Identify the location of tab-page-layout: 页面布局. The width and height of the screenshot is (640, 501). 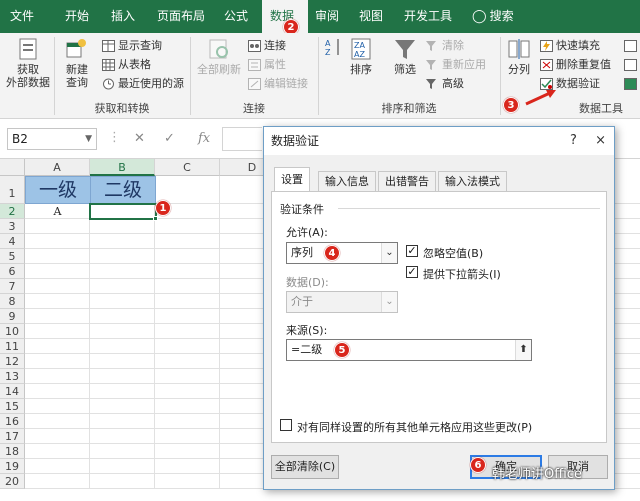
(181, 16).